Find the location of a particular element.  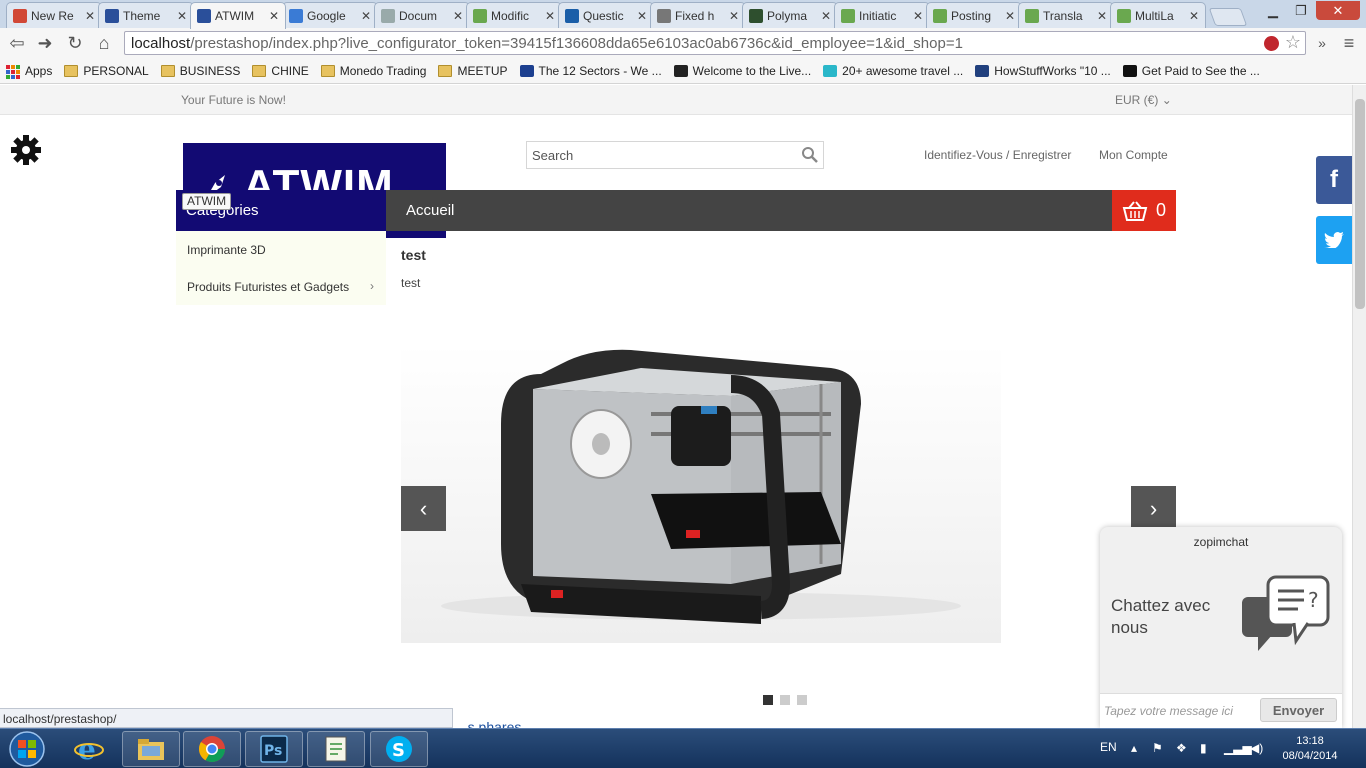

chat-prompt: Chattez avec nous is located at coordinates (1176, 617).